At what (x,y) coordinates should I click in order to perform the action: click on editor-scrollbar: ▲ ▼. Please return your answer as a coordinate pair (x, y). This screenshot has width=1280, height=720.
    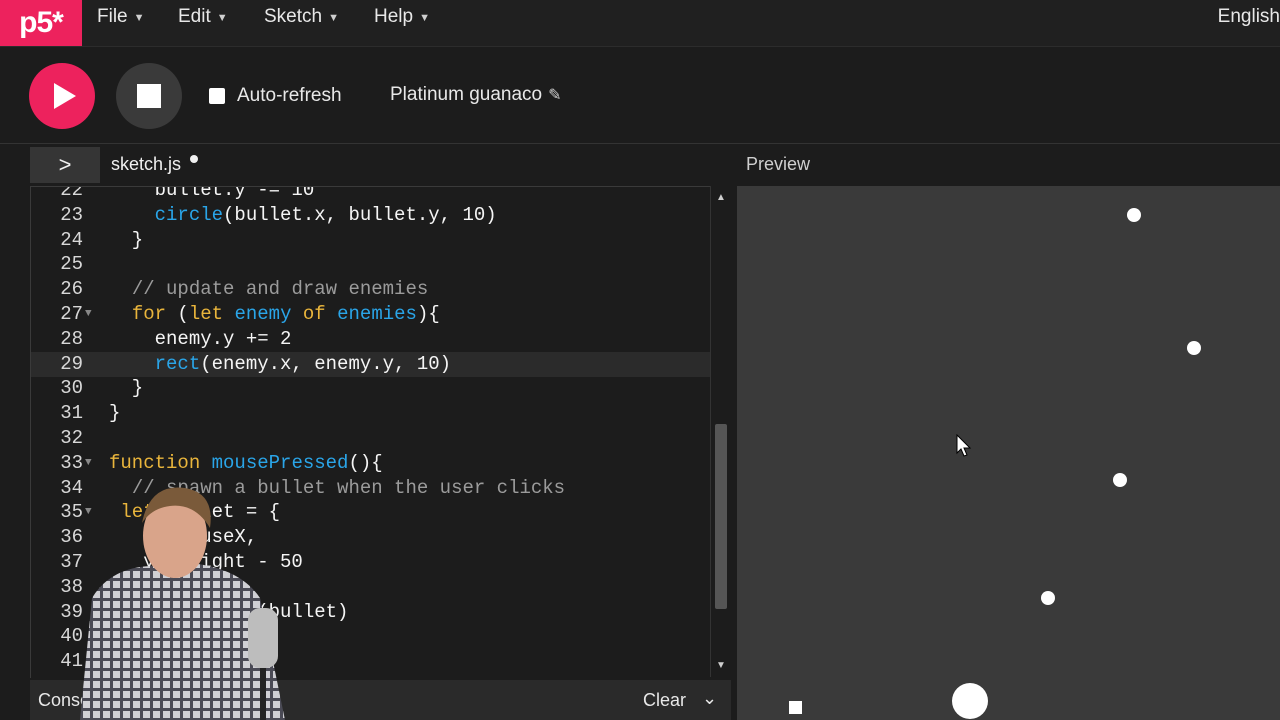
    Looking at the image, I should click on (721, 431).